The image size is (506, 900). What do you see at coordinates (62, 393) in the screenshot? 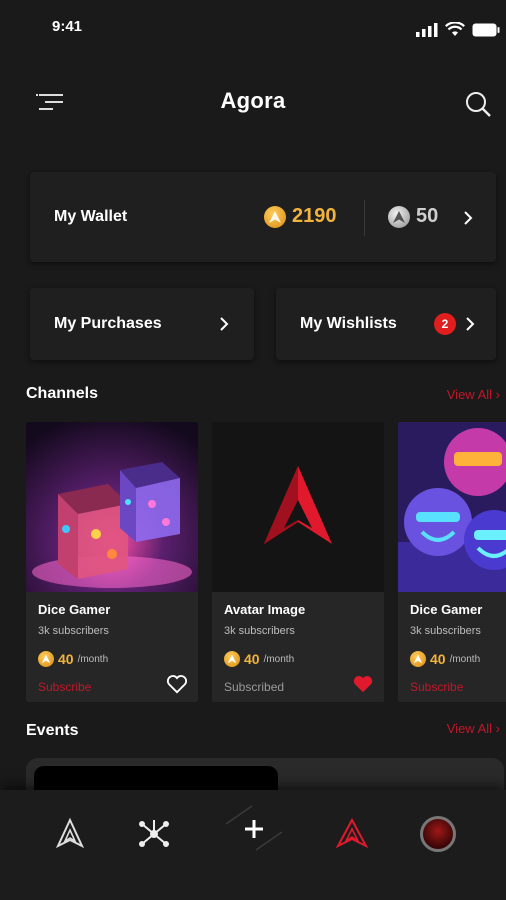
I see `channels-title: Channels` at bounding box center [62, 393].